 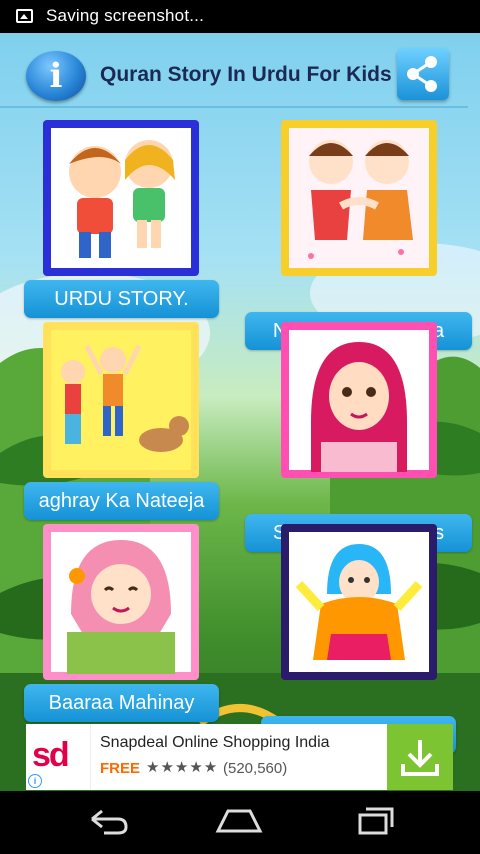 What do you see at coordinates (234, 107) in the screenshot?
I see `header-divider` at bounding box center [234, 107].